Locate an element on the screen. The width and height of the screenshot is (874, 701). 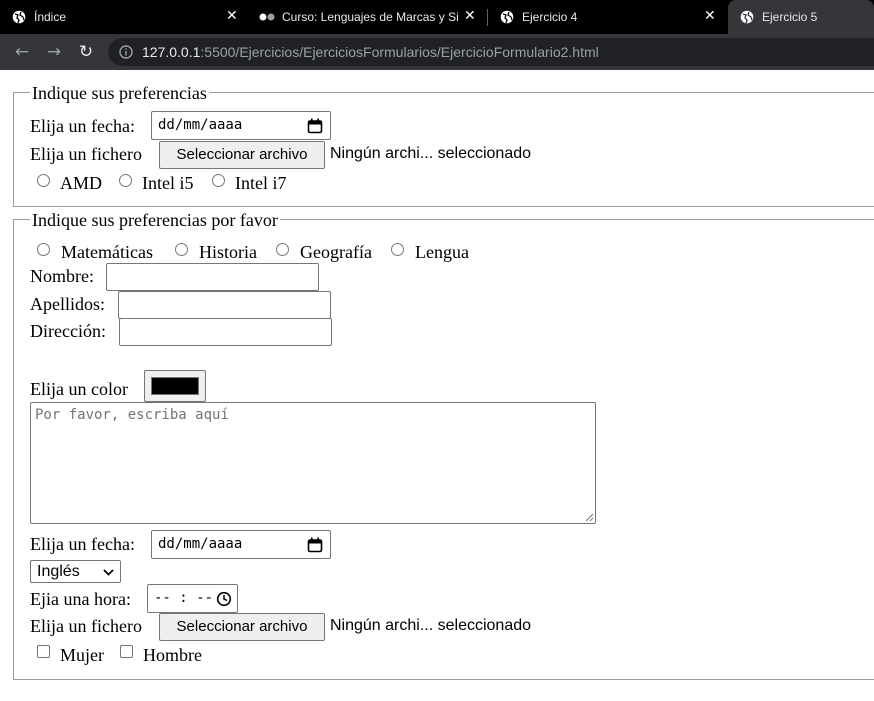
date-input-2: dd/mm/aaaa is located at coordinates (241, 544).